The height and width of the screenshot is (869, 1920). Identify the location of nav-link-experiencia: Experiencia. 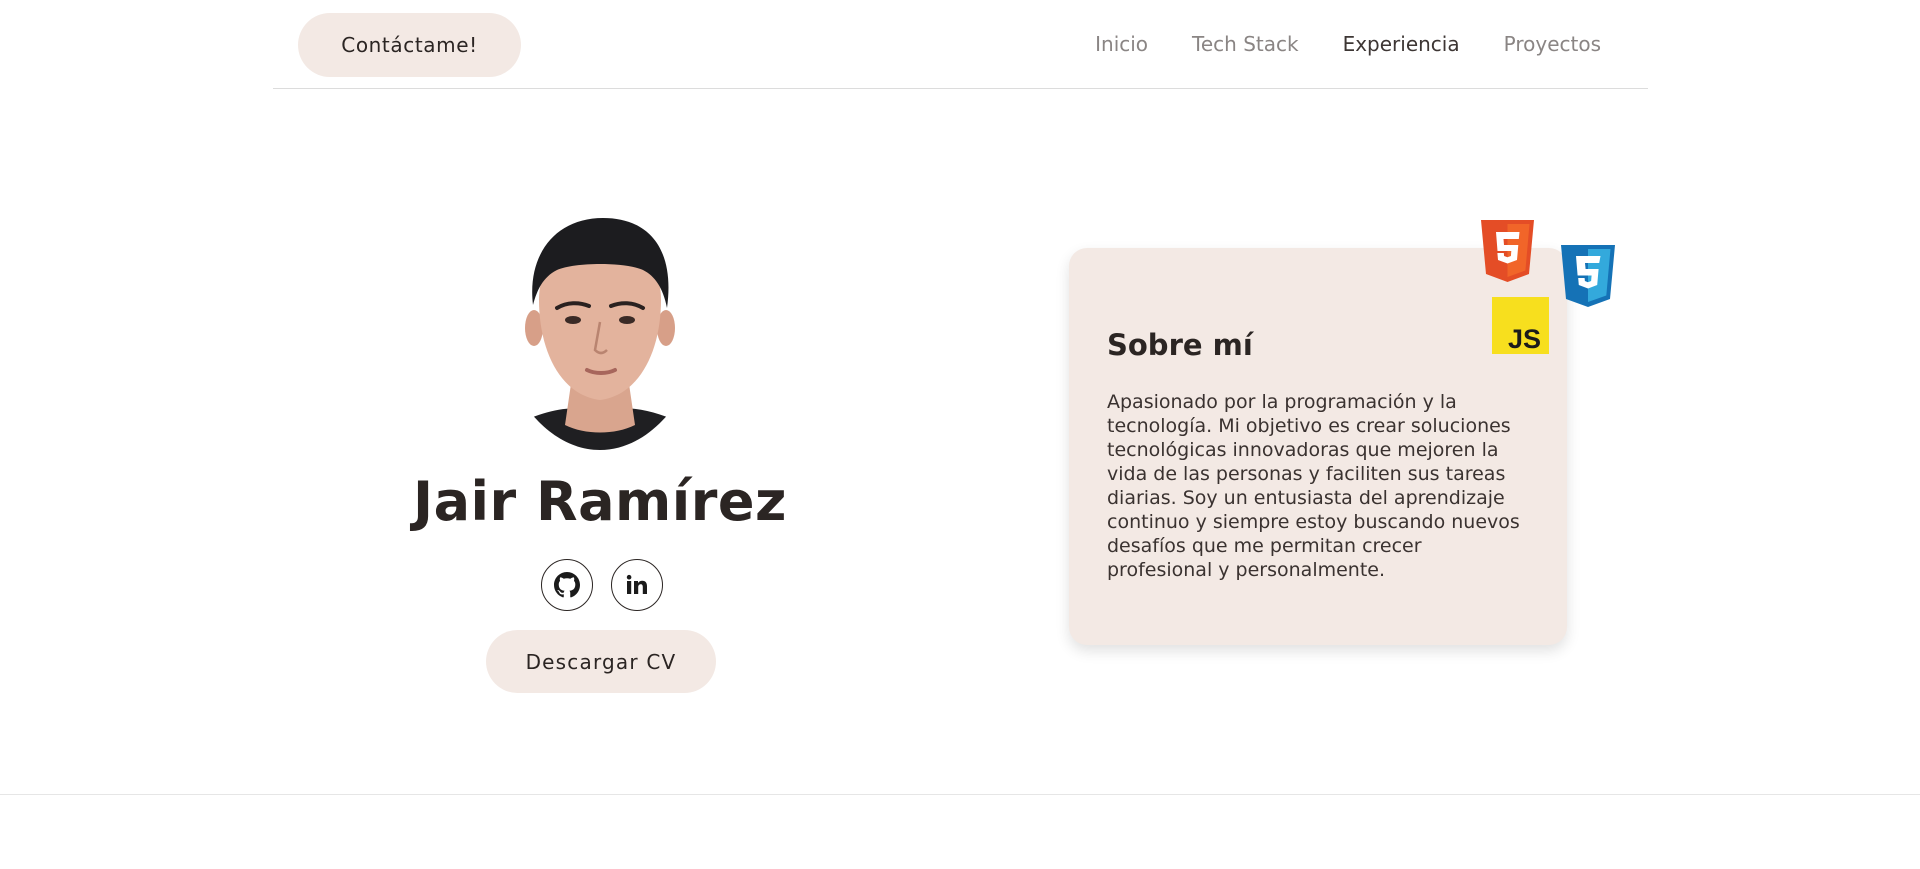
(1401, 44).